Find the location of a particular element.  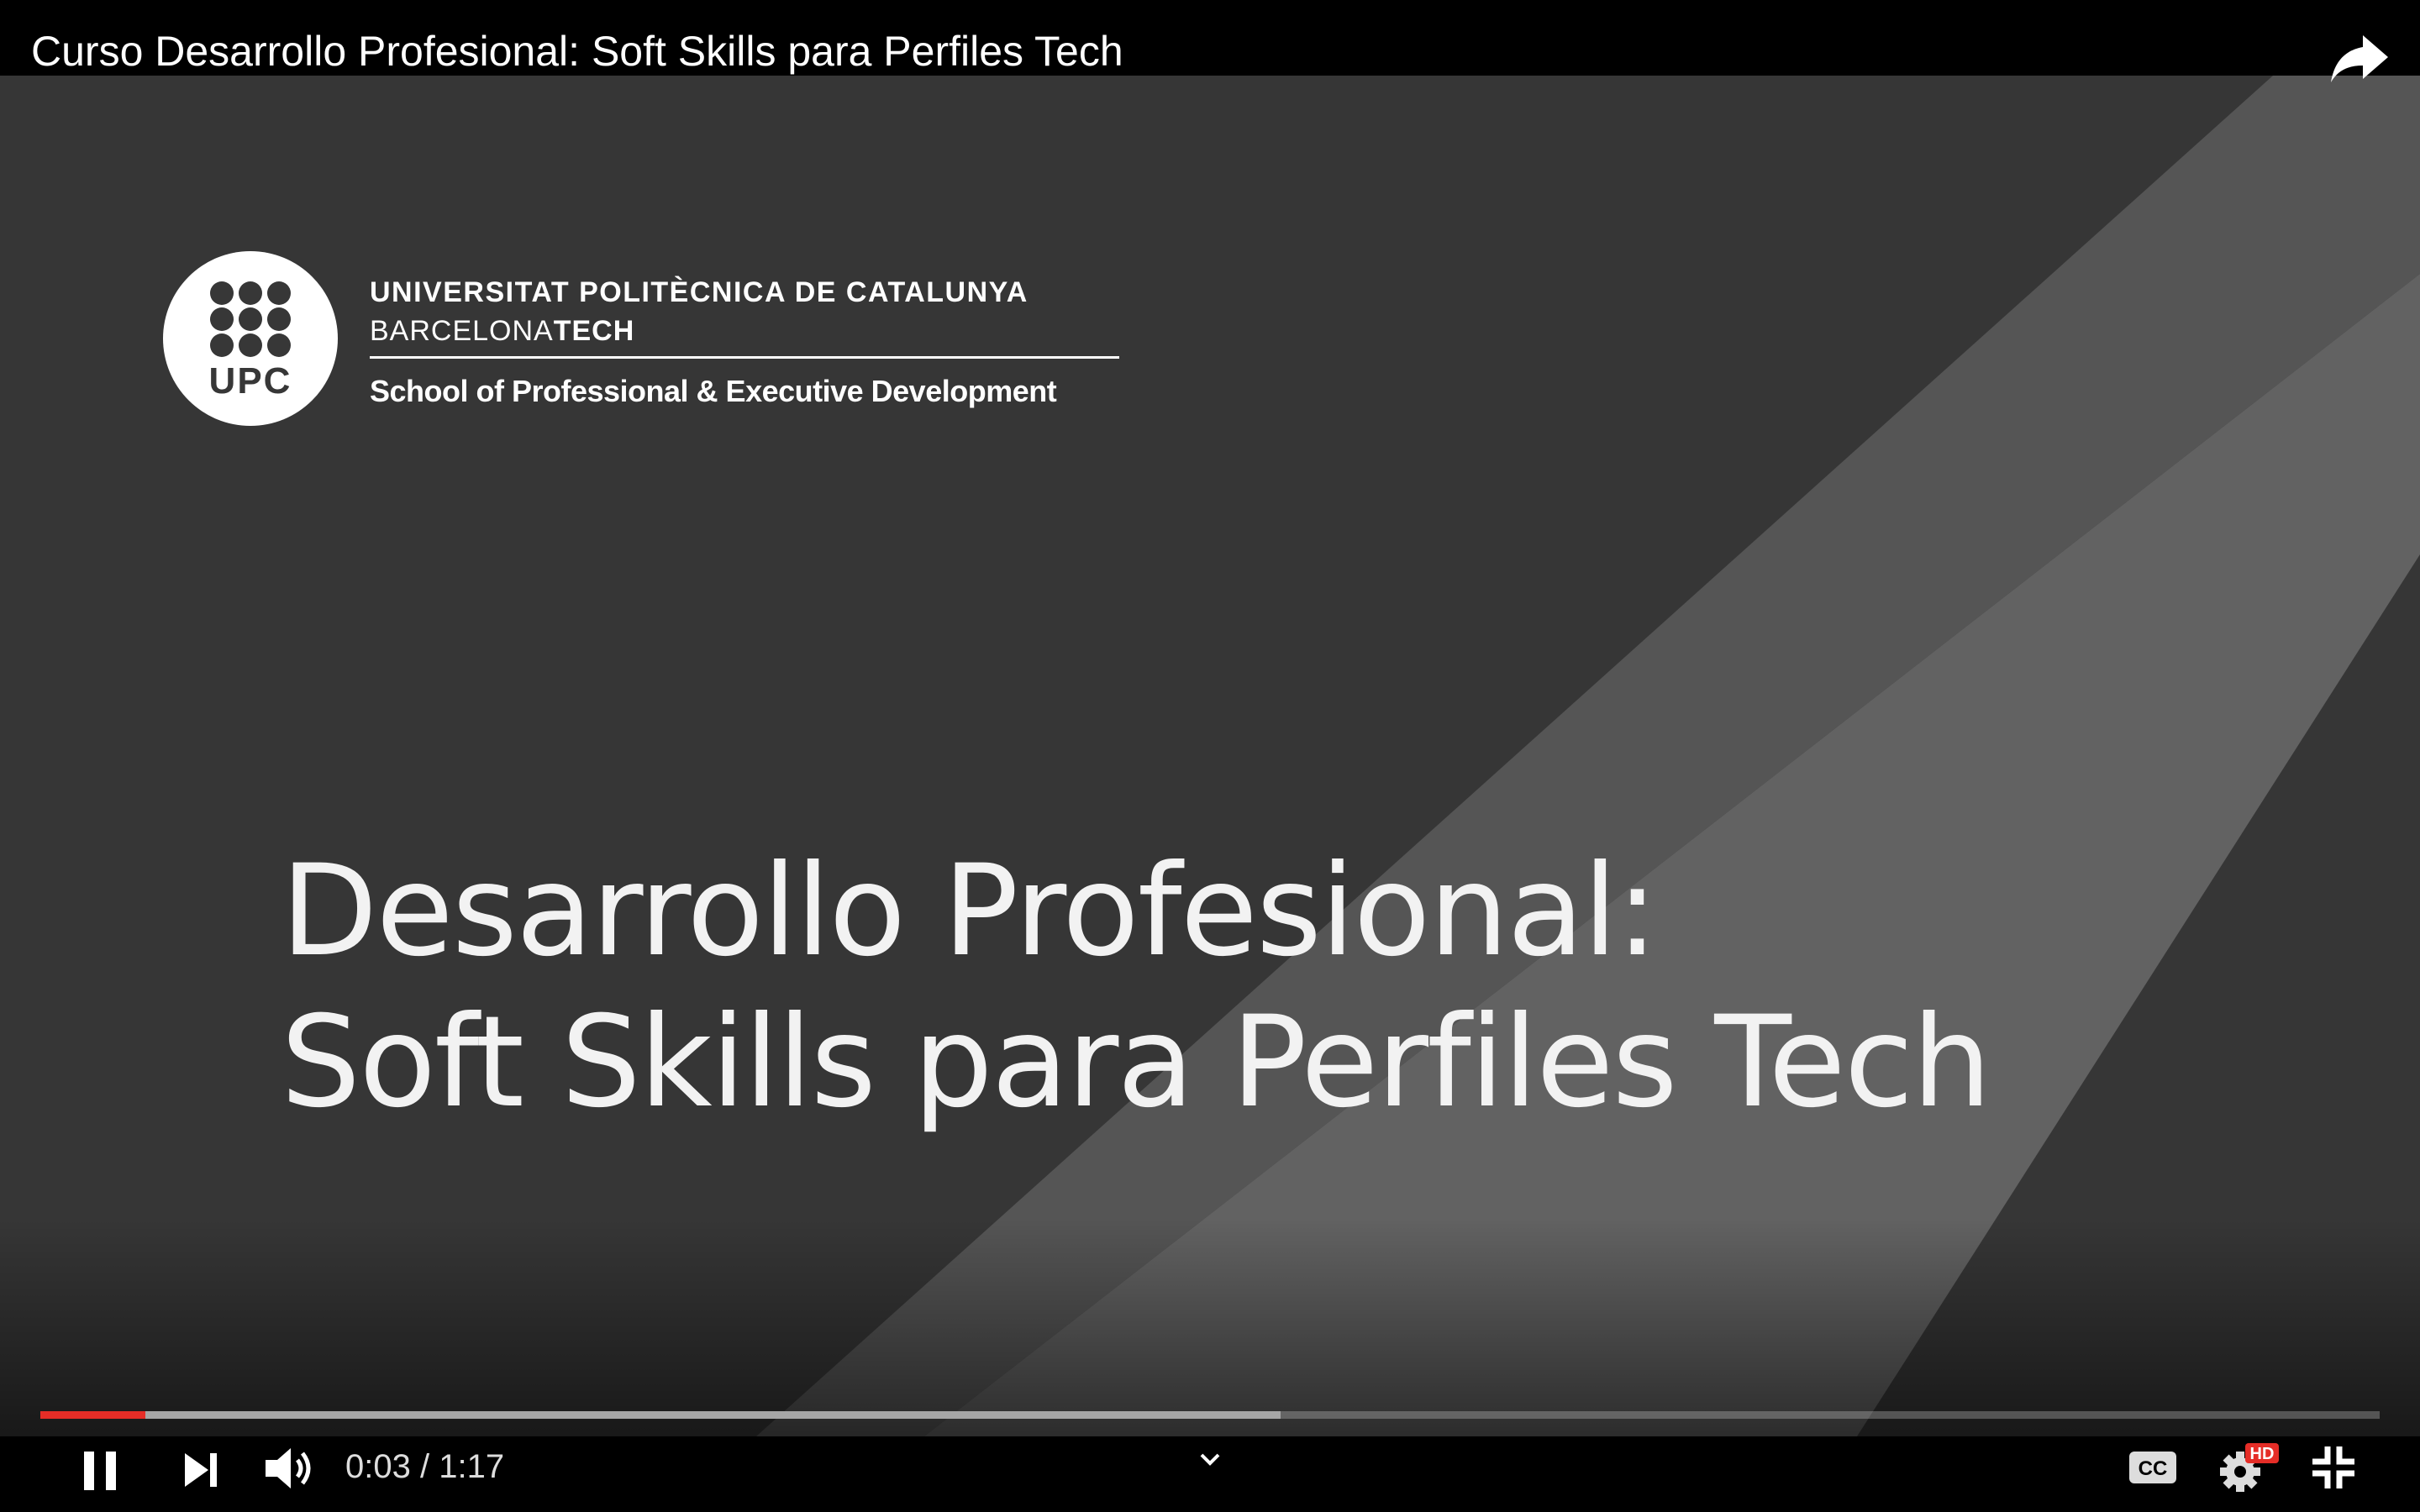

university-name: UNIVERSITAT POLITÈCNICA DE CATALUNYA is located at coordinates (699, 292).